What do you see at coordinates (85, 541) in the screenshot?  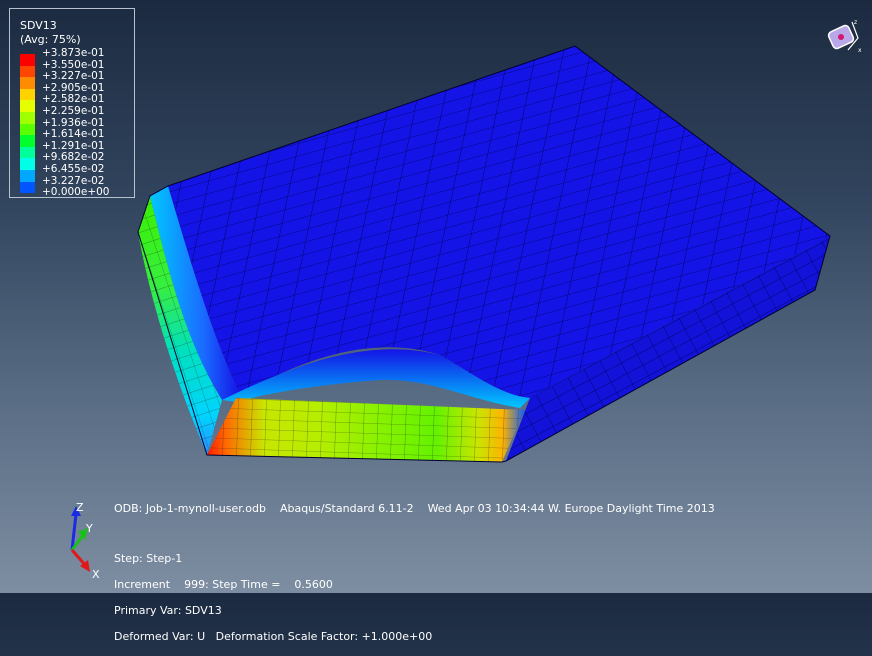 I see `axis-triad: Z Y X` at bounding box center [85, 541].